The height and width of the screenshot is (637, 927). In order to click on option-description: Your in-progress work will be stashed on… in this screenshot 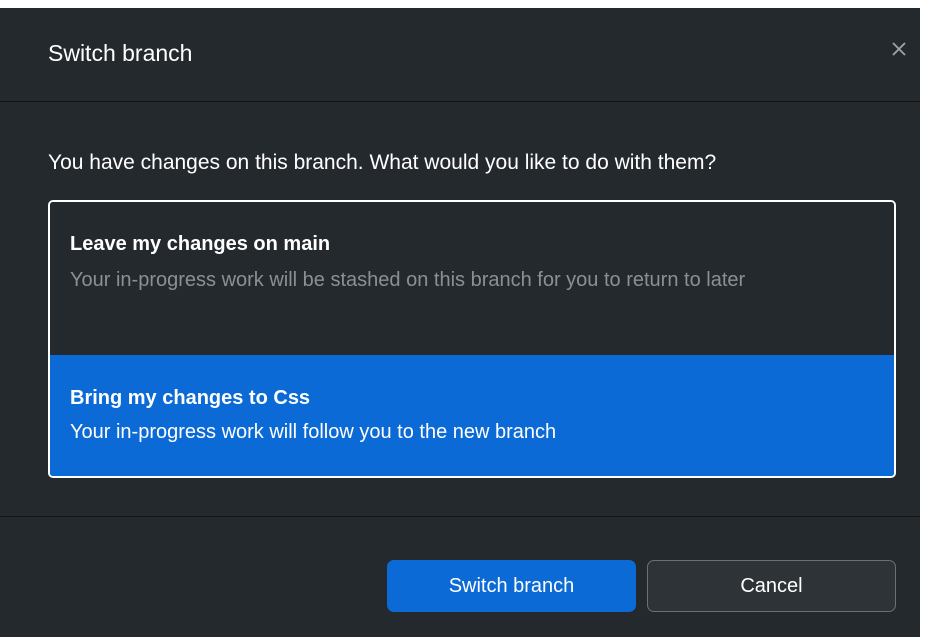, I will do `click(408, 280)`.